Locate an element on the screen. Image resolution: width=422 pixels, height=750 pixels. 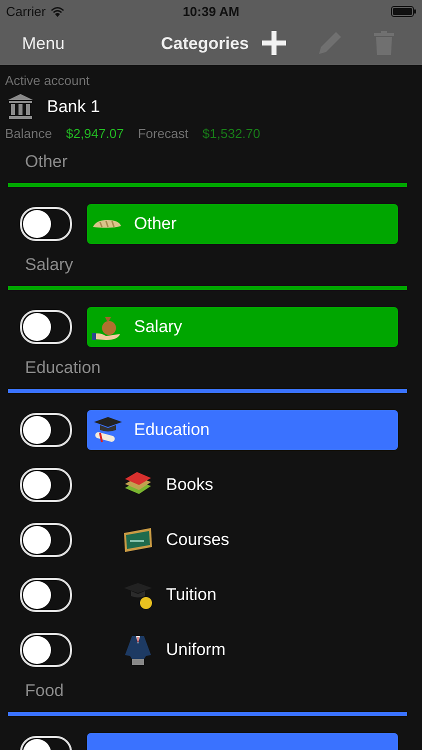
subcategory-item: Courses is located at coordinates (176, 540).